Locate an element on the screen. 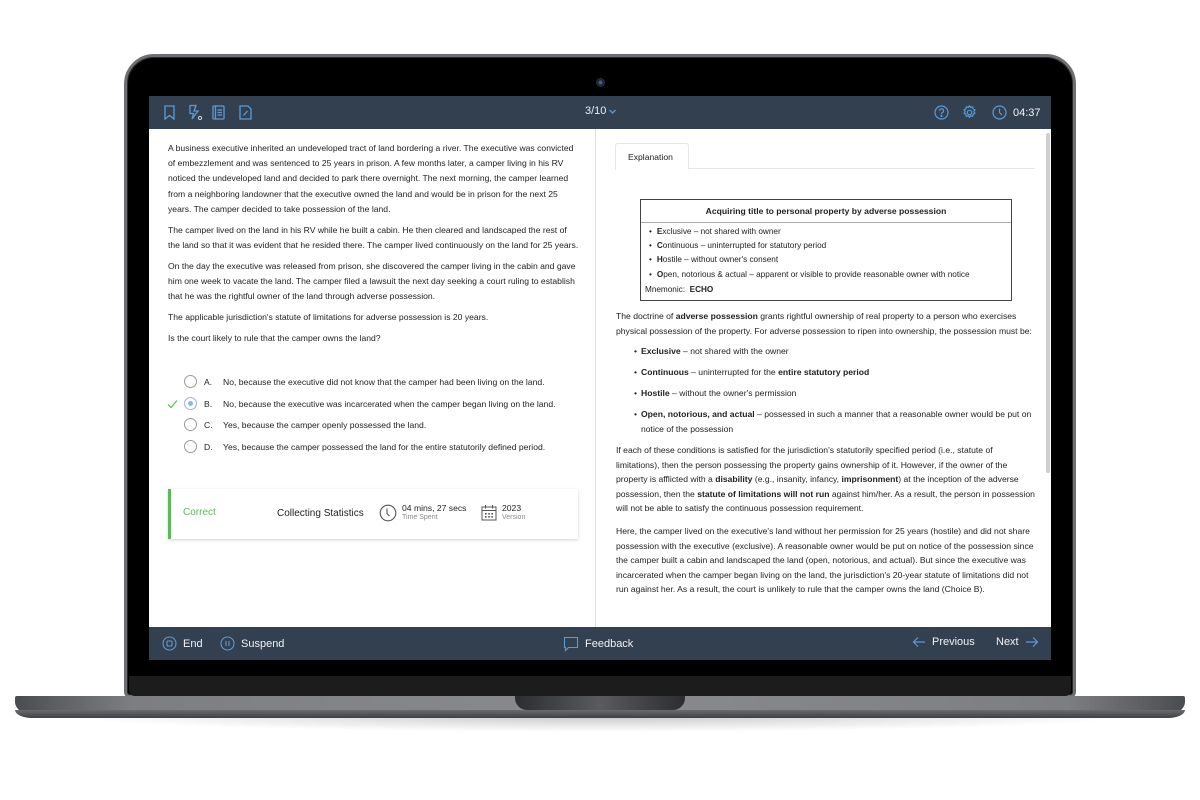 The width and height of the screenshot is (1200, 800). laptop-shadow is located at coordinates (600, 724).